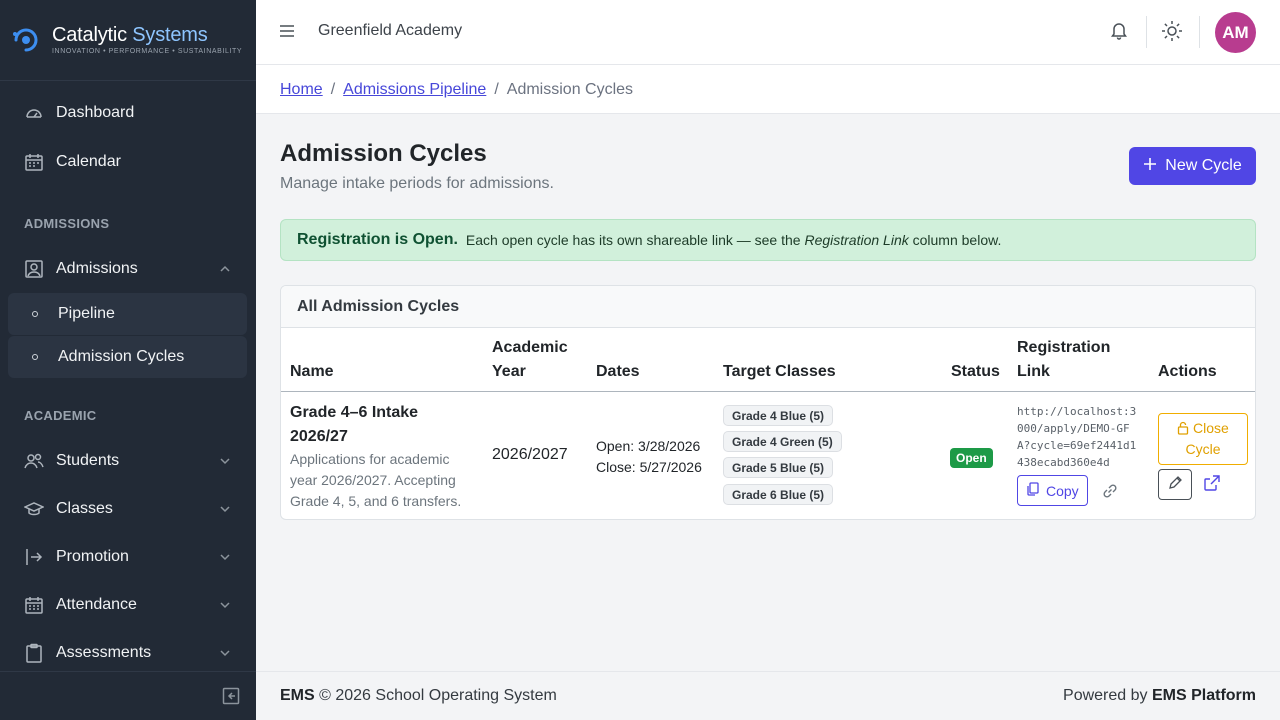 The image size is (1280, 720). I want to click on close-date: Close: 5/27/2026, so click(649, 467).